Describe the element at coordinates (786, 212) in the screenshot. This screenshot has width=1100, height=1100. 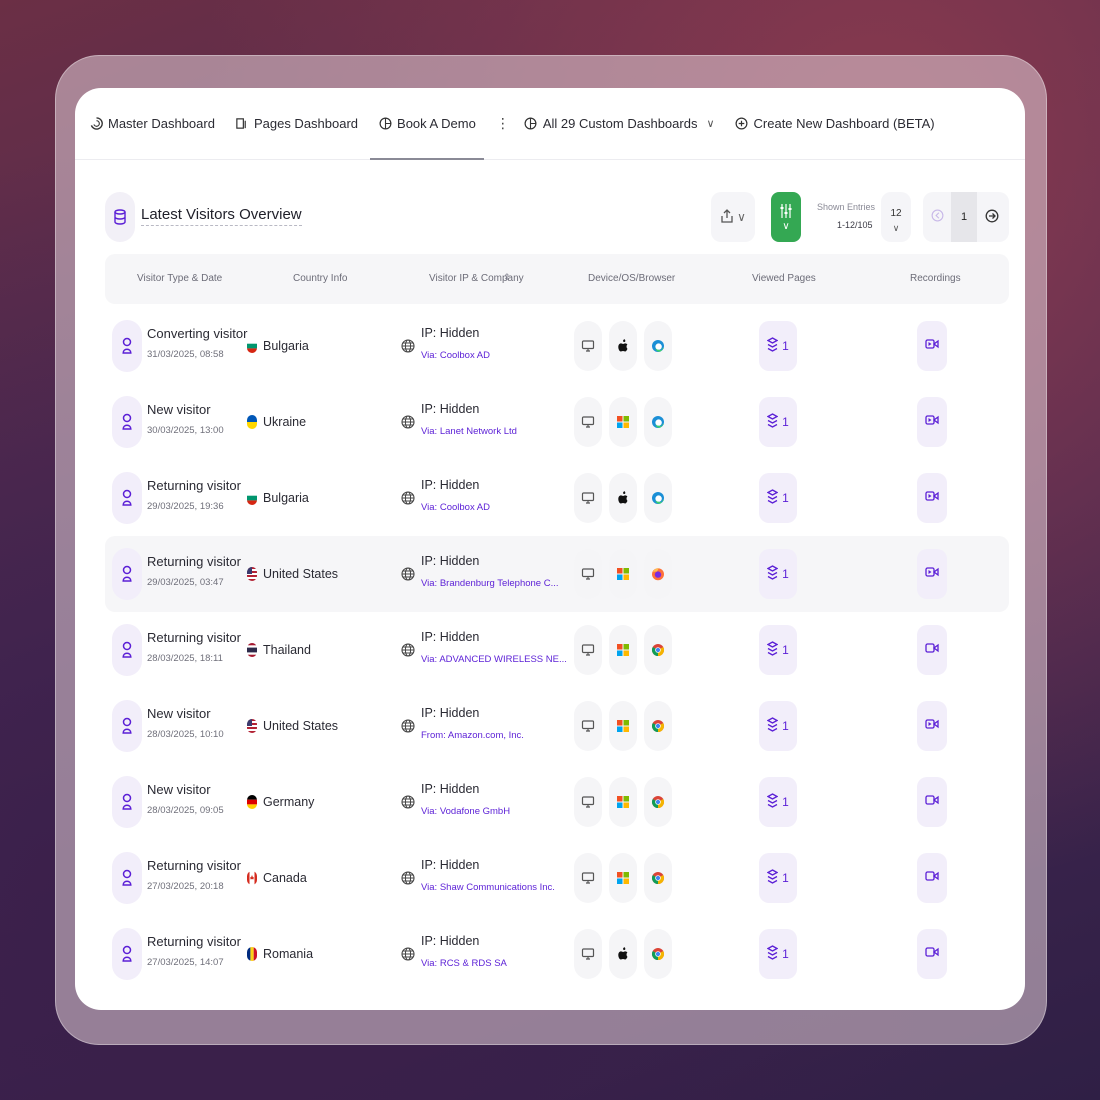
I see `filter-icon` at that location.